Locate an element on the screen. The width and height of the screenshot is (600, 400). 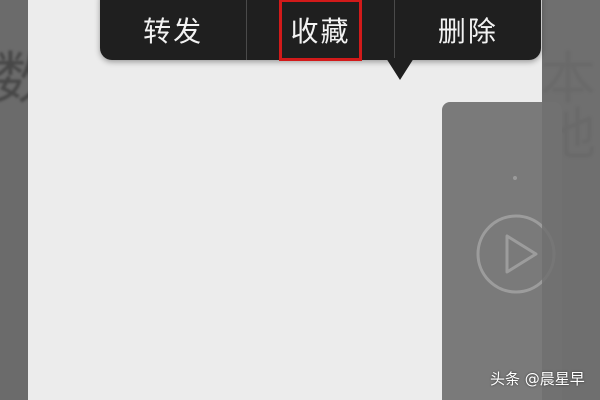
menu-item-label: 转发 is located at coordinates (173, 31).